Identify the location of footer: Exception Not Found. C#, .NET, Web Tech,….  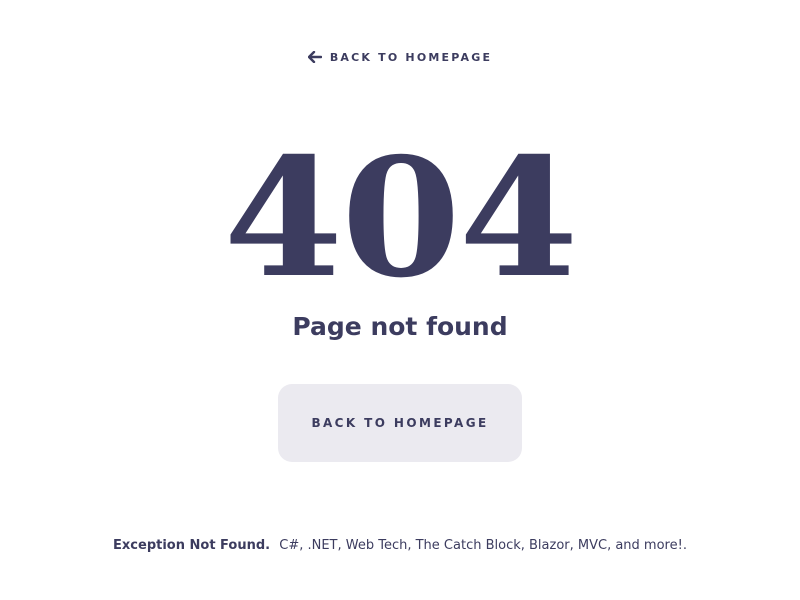
(400, 545).